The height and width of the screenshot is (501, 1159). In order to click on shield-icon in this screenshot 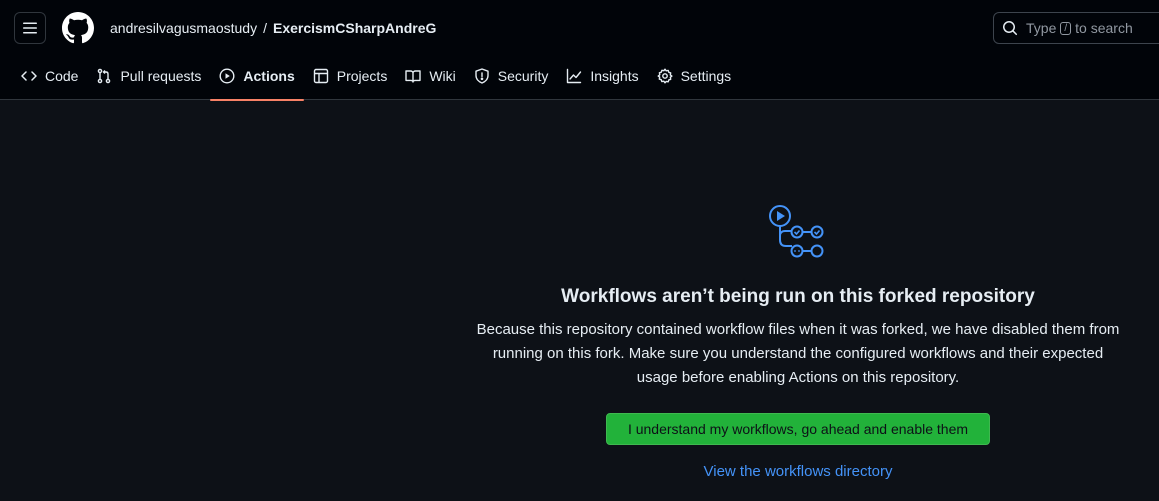, I will do `click(482, 76)`.